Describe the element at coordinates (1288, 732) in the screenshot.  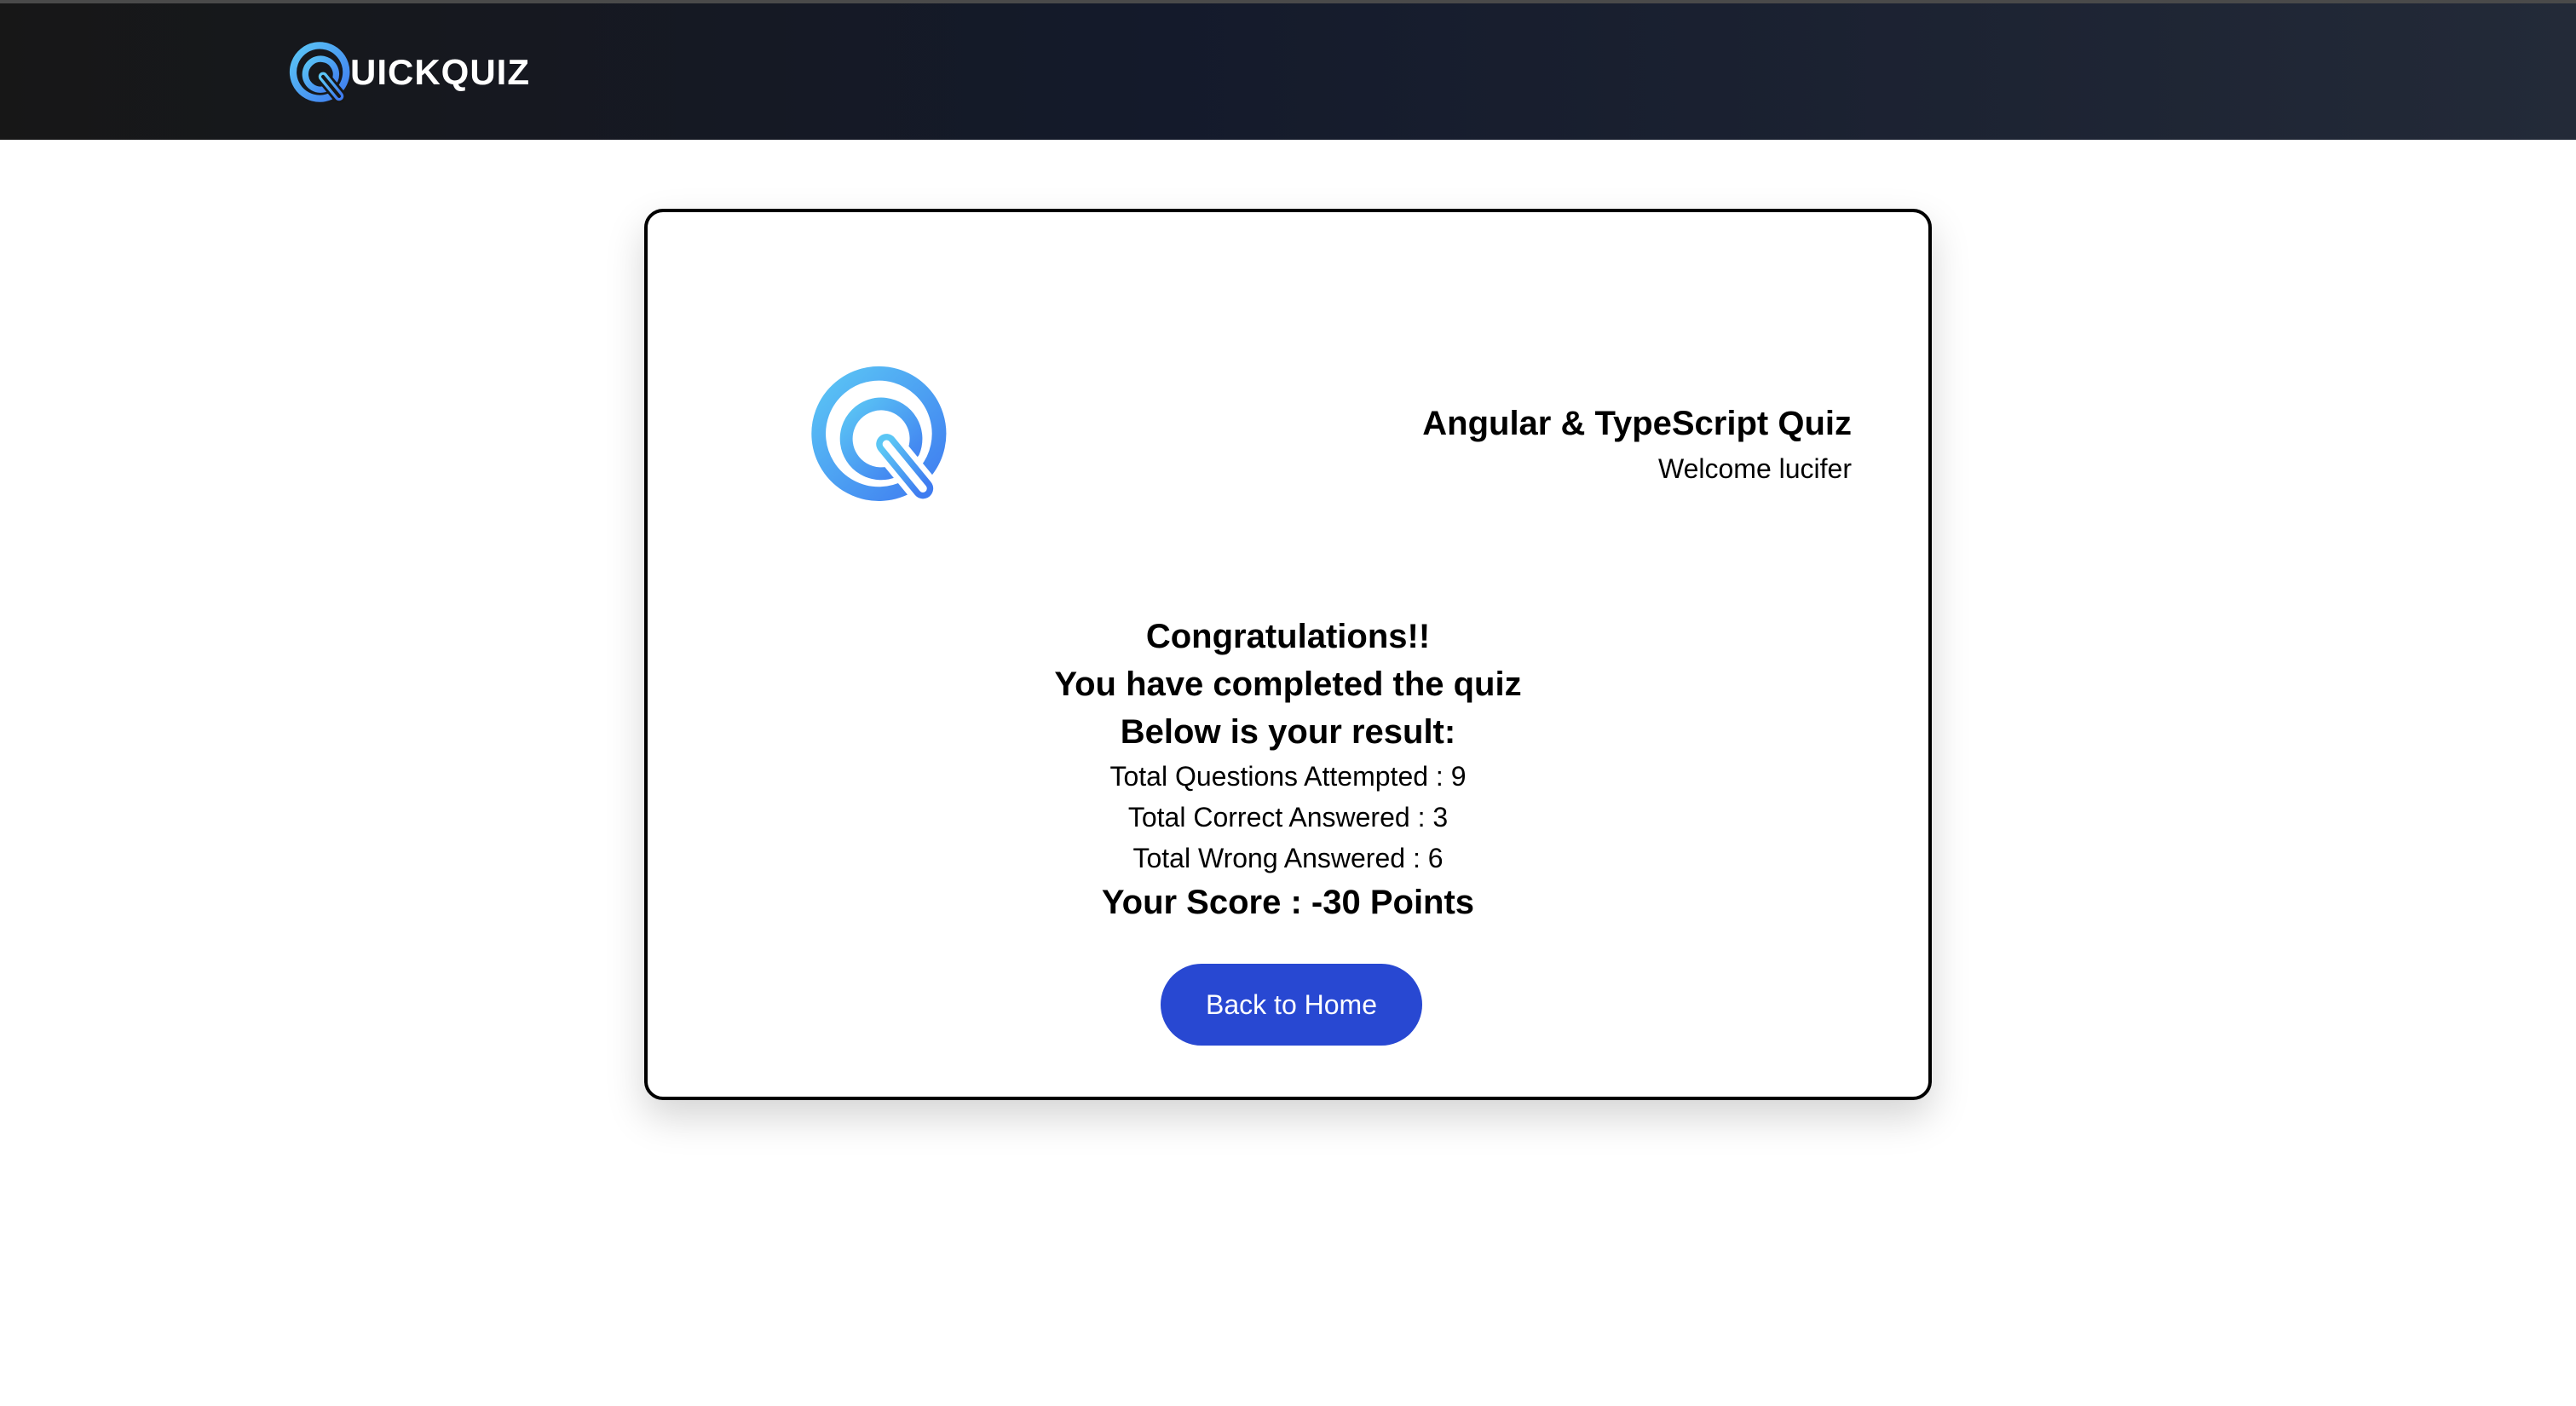
I see `result-heading: Below is your result:` at that location.